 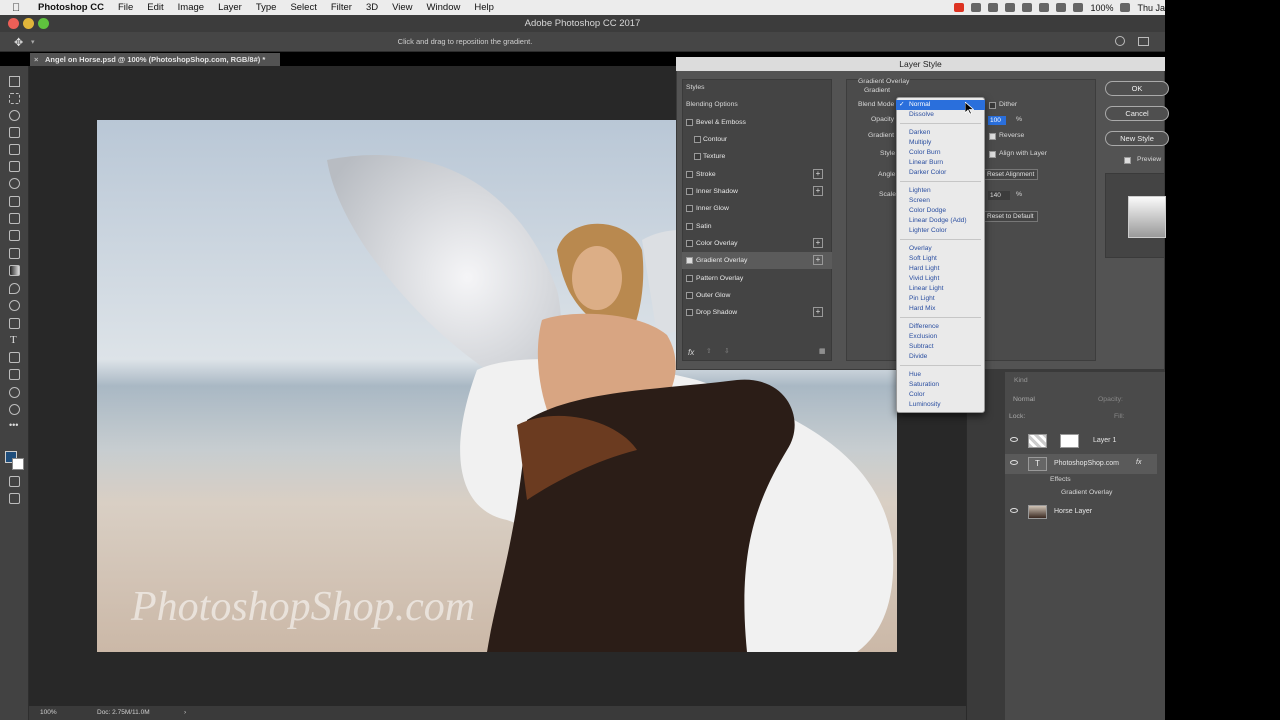 What do you see at coordinates (940, 405) in the screenshot?
I see `blend-option-luminosity: Luminosity` at bounding box center [940, 405].